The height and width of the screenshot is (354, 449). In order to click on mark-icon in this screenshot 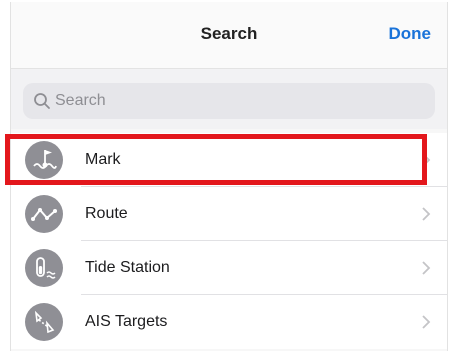, I will do `click(44, 160)`.